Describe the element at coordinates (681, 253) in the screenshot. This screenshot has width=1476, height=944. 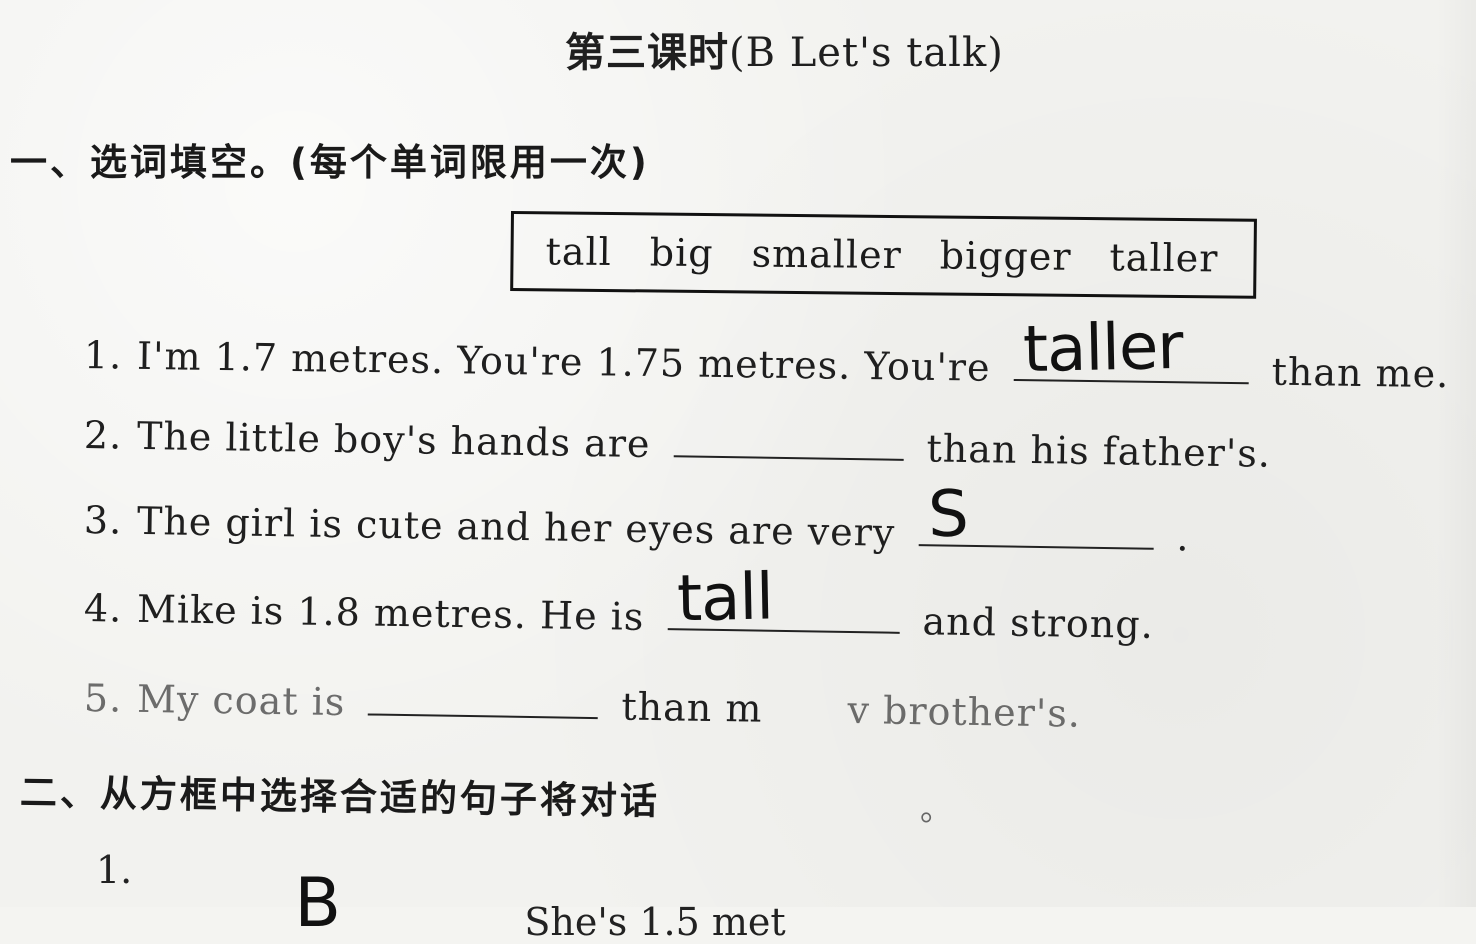
I see `word-big: big` at that location.